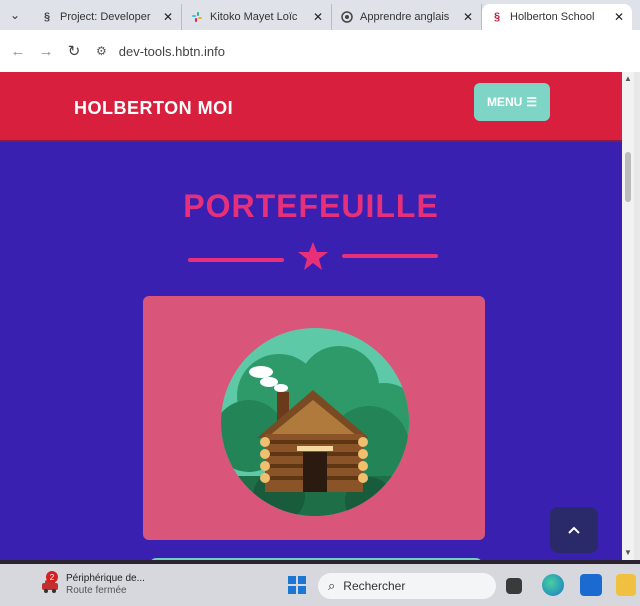  I want to click on search-placeholder: Rechercher, so click(374, 586).